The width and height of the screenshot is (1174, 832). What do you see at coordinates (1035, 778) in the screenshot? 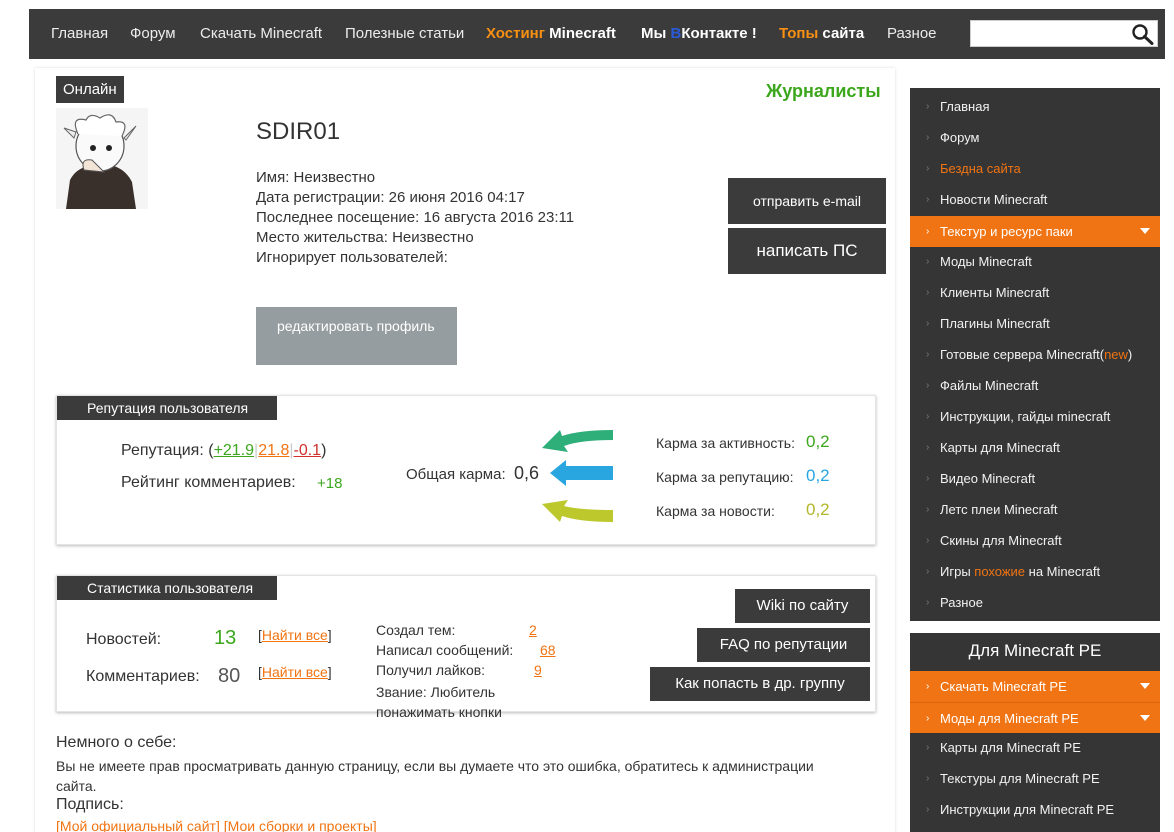
I see `pe-item-textures: › Текстуры для Minecraft PE` at bounding box center [1035, 778].